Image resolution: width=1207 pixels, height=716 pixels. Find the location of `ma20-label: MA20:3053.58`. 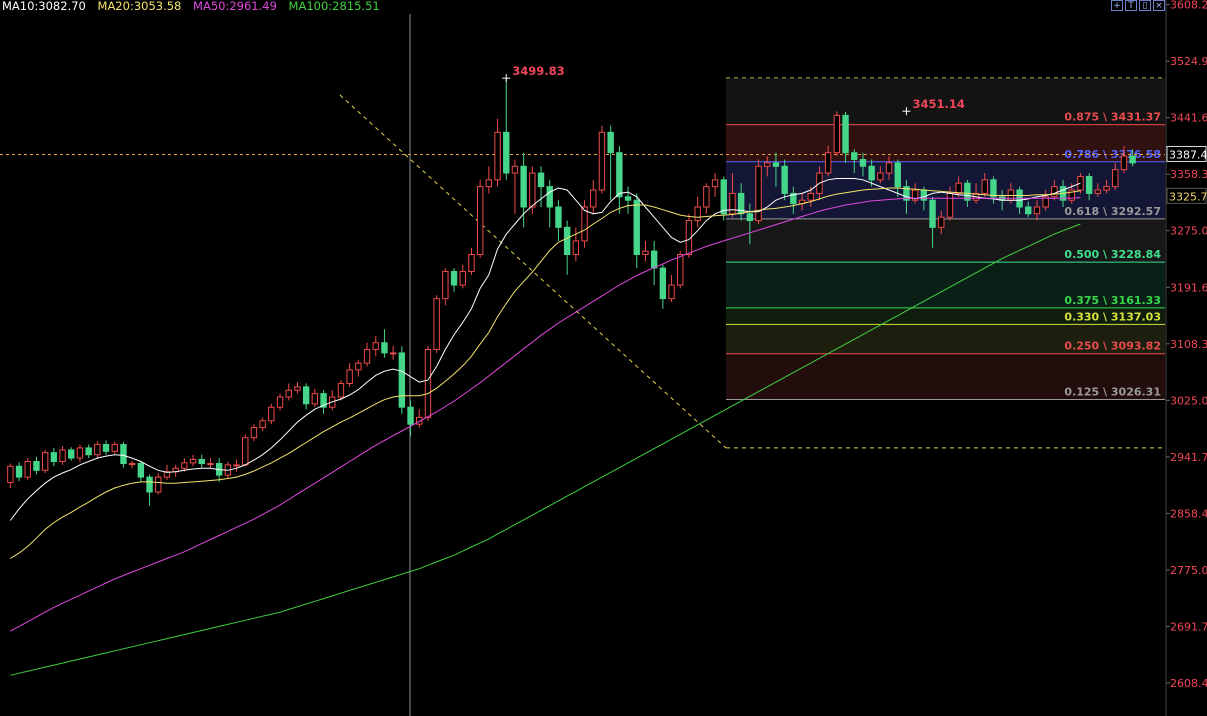

ma20-label: MA20:3053.58 is located at coordinates (139, 6).